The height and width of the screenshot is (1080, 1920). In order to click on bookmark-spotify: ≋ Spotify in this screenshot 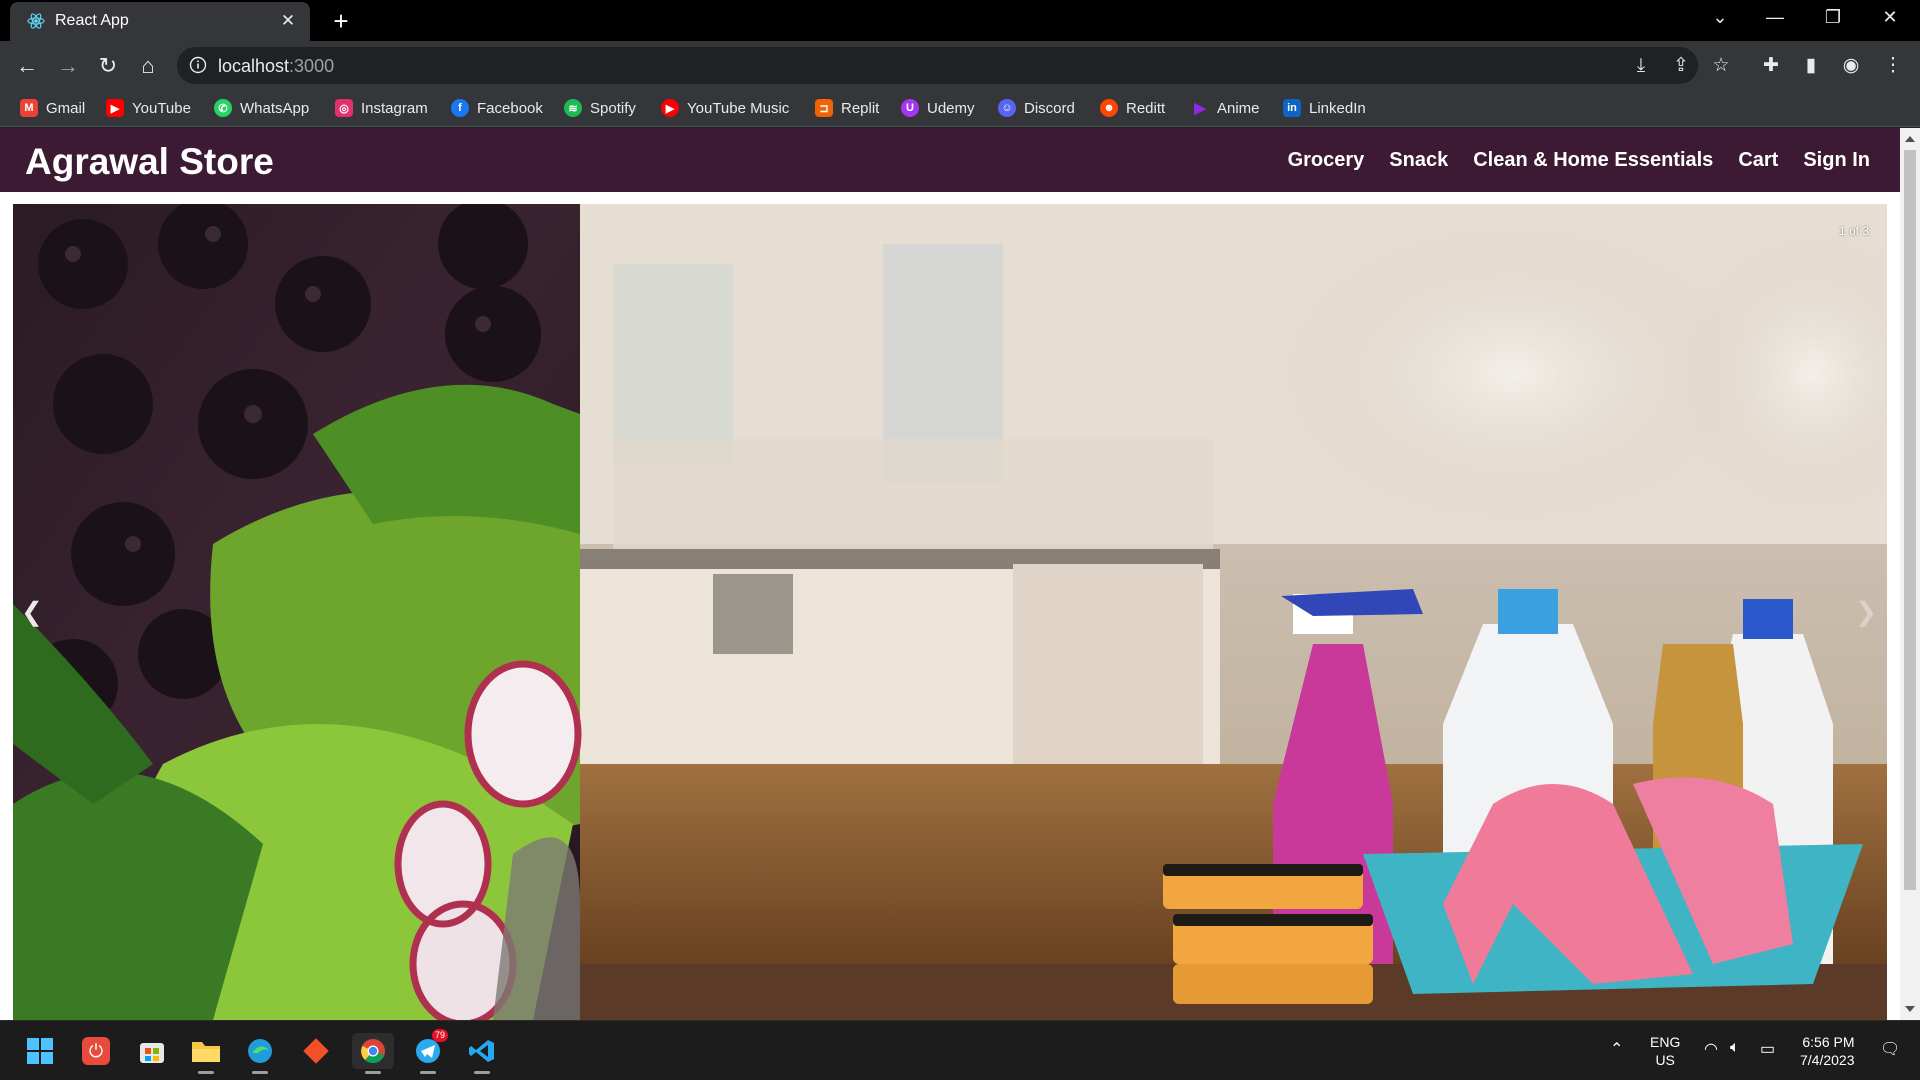, I will do `click(600, 108)`.